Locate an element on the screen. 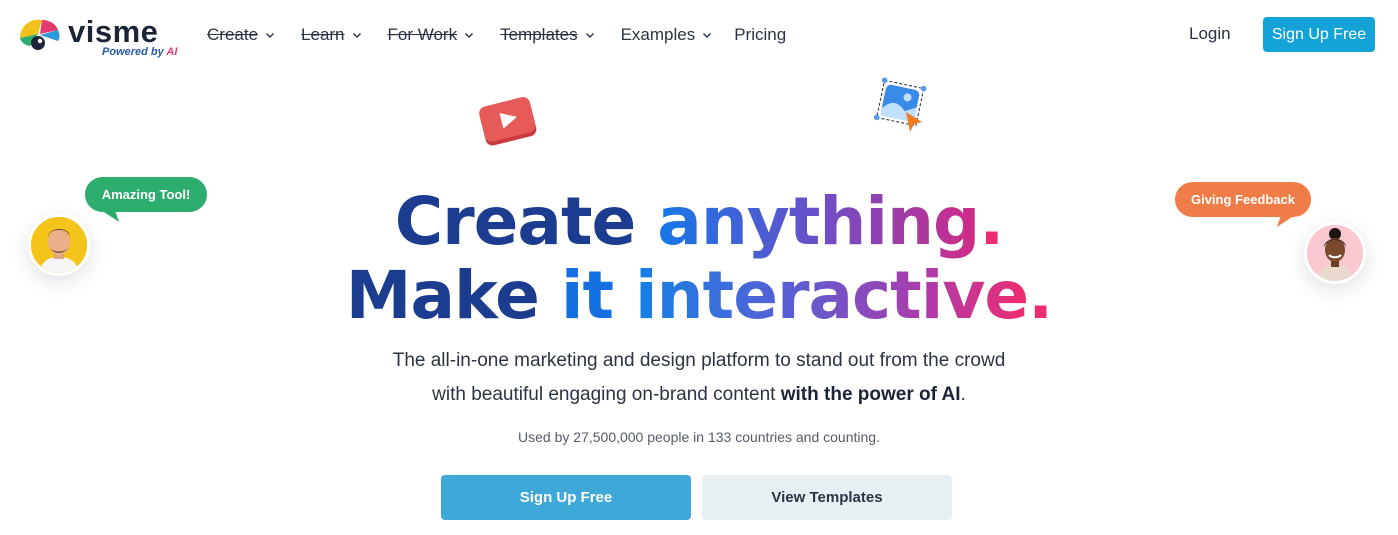  hero-headline-line2: Make it interactive. is located at coordinates (699, 296).